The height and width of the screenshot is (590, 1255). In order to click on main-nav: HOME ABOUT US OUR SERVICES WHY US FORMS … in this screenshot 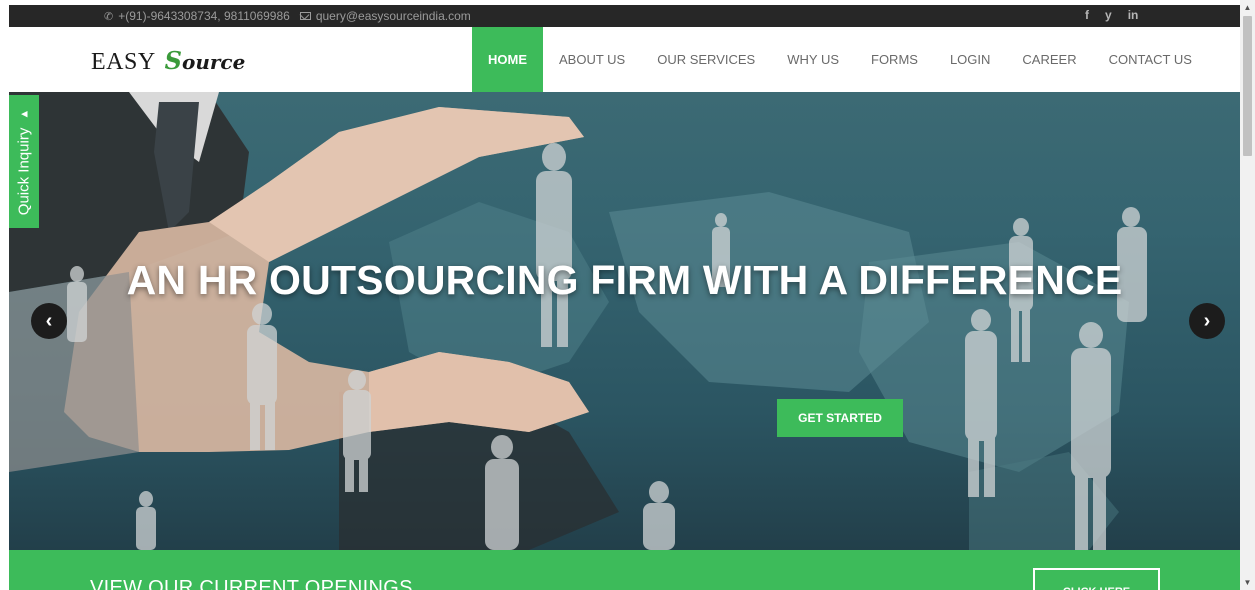, I will do `click(840, 59)`.